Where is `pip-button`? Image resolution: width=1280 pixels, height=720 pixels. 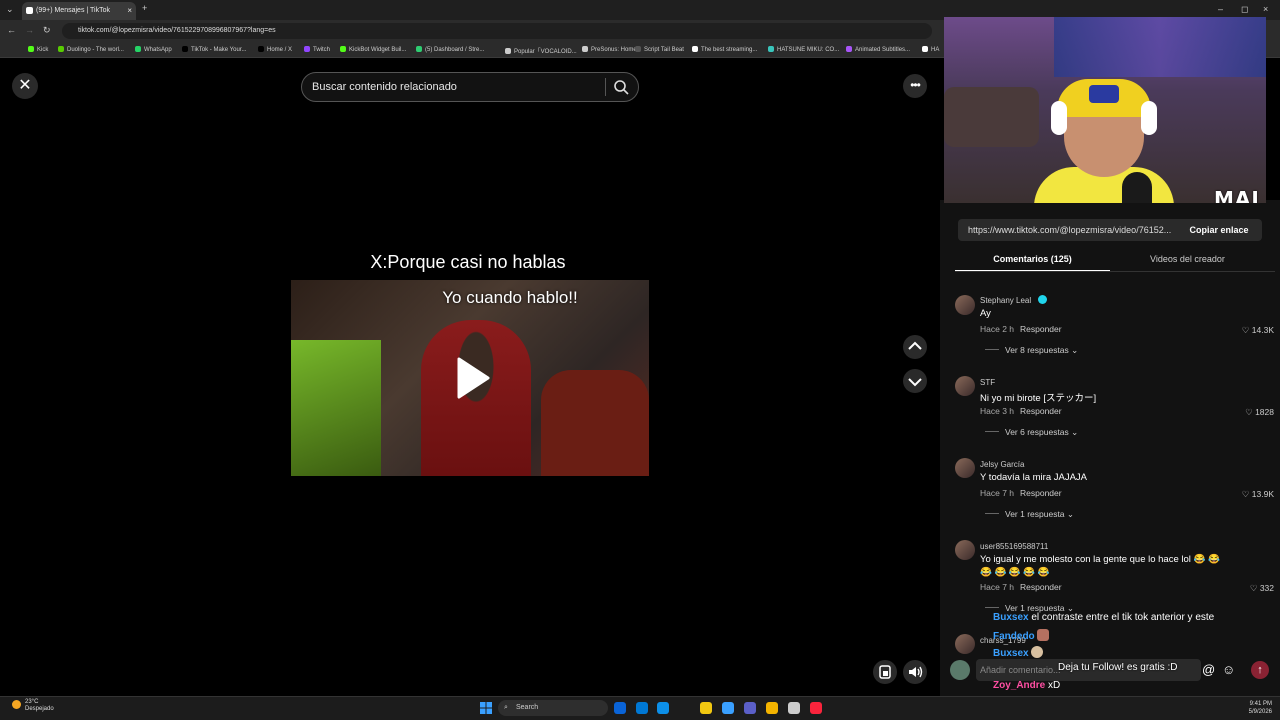 pip-button is located at coordinates (885, 672).